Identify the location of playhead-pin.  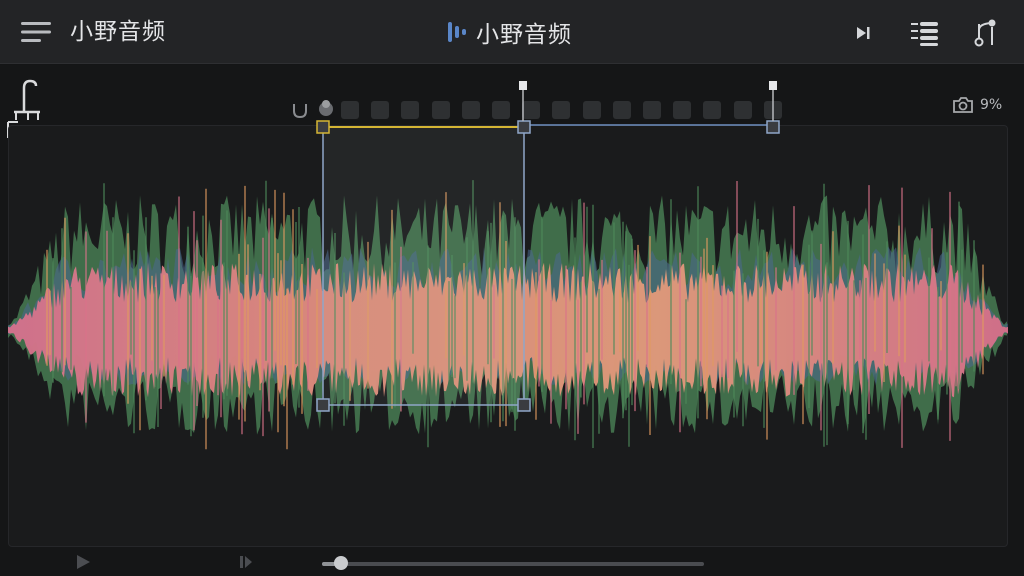
(523, 101).